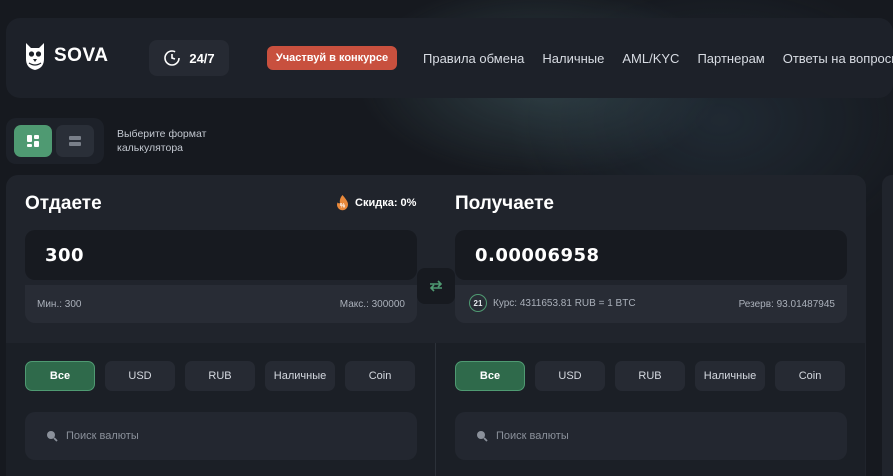  What do you see at coordinates (221, 304) in the screenshot?
I see `give-limits: Мин.: 300 Макс.: 300000` at bounding box center [221, 304].